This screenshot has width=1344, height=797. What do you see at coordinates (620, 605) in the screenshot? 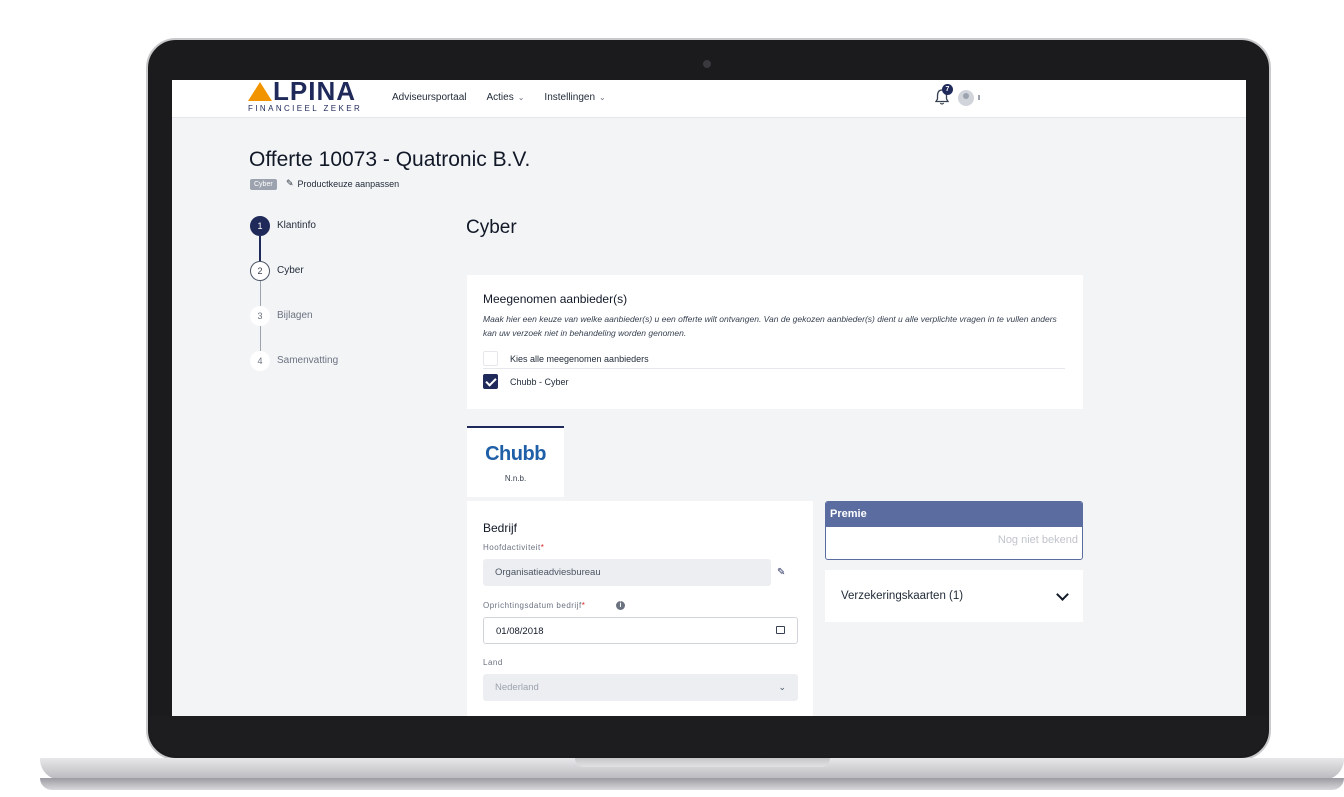
I see `info-icon: i` at bounding box center [620, 605].